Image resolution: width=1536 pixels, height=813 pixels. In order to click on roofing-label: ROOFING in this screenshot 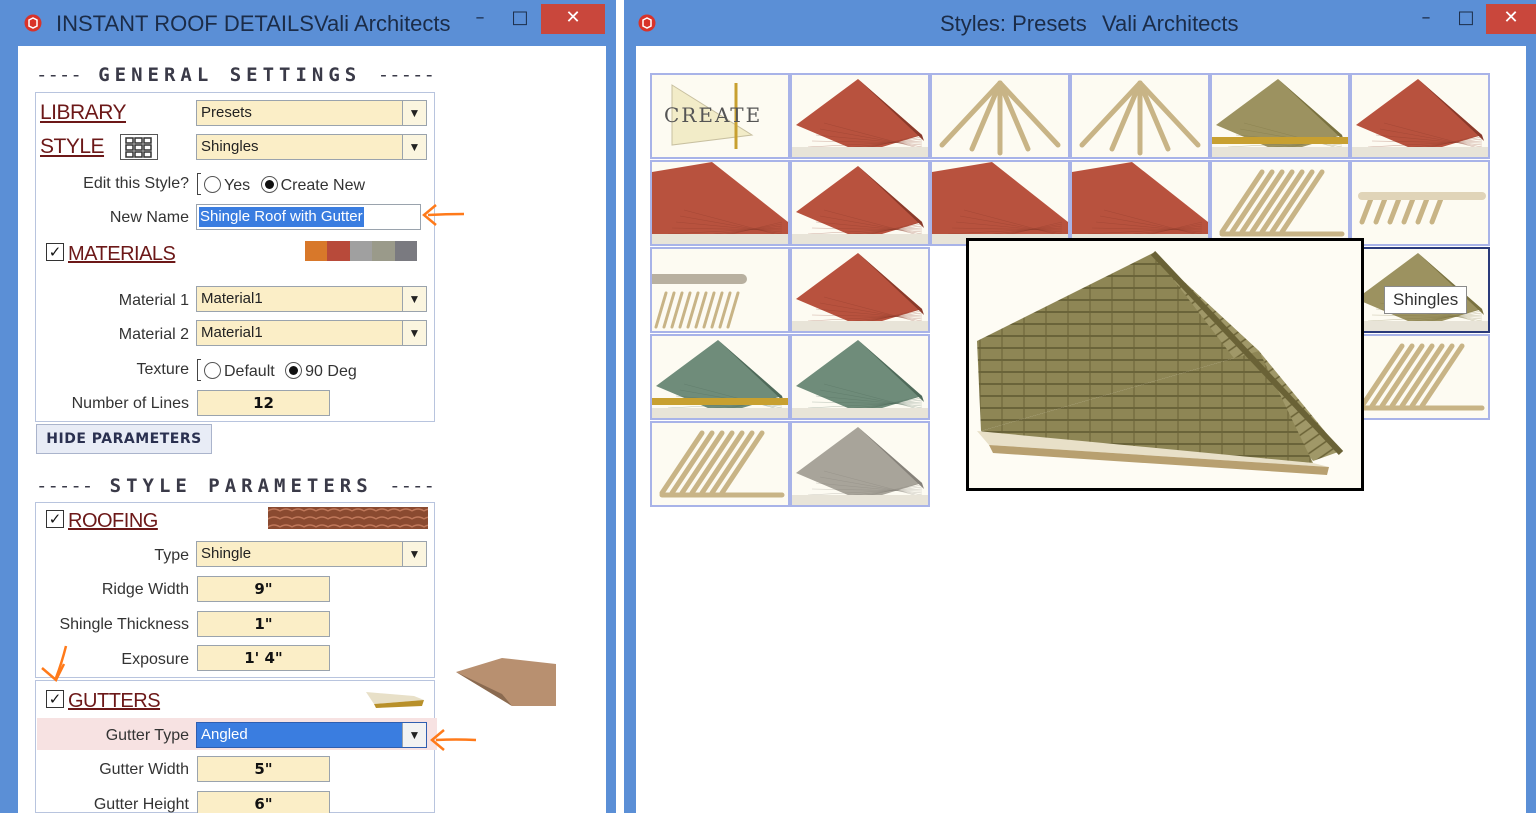, I will do `click(113, 521)`.